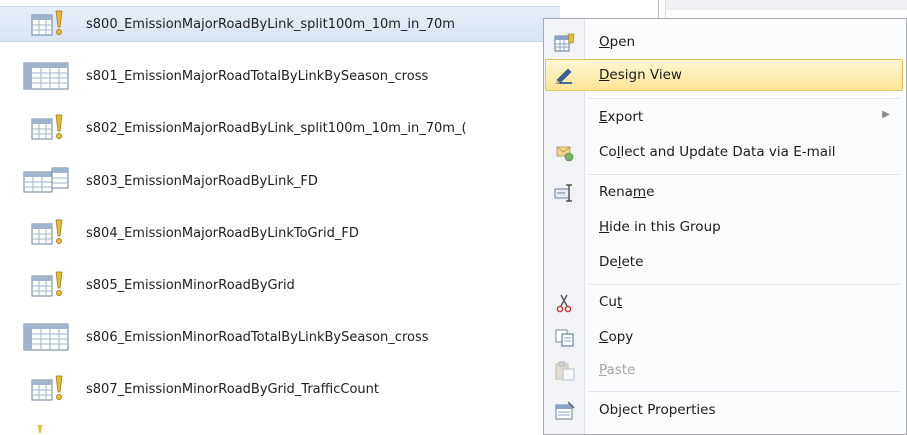  What do you see at coordinates (621, 117) in the screenshot?
I see `menu-item-label: Export` at bounding box center [621, 117].